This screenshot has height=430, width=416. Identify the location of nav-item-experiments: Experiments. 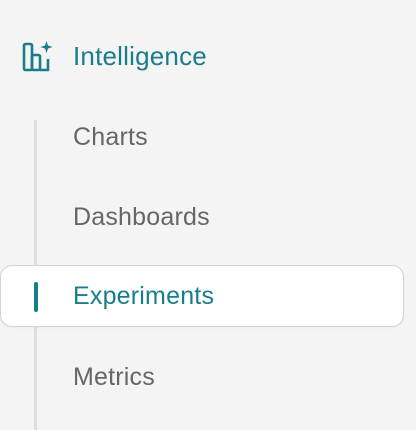
(202, 296).